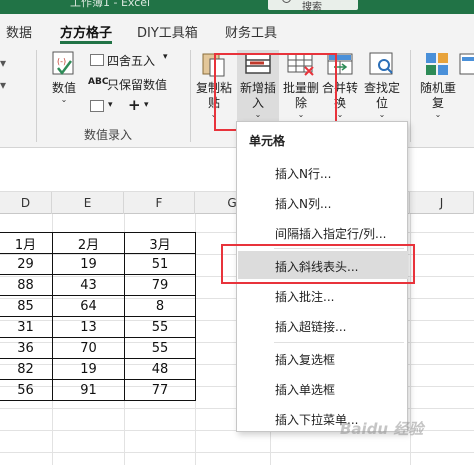 The image size is (474, 465). Describe the element at coordinates (160, 390) in the screenshot. I see `table-cell: 77` at that location.